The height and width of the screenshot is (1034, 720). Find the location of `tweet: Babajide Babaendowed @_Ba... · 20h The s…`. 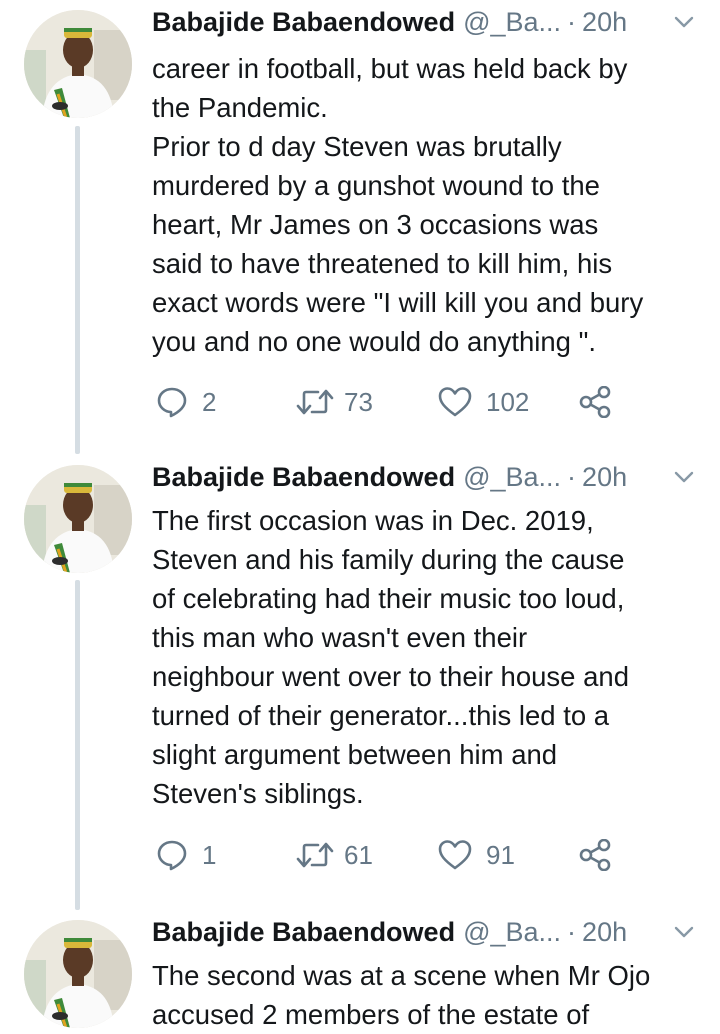

tweet: Babajide Babaendowed @_Ba... · 20h The s… is located at coordinates (360, 972).